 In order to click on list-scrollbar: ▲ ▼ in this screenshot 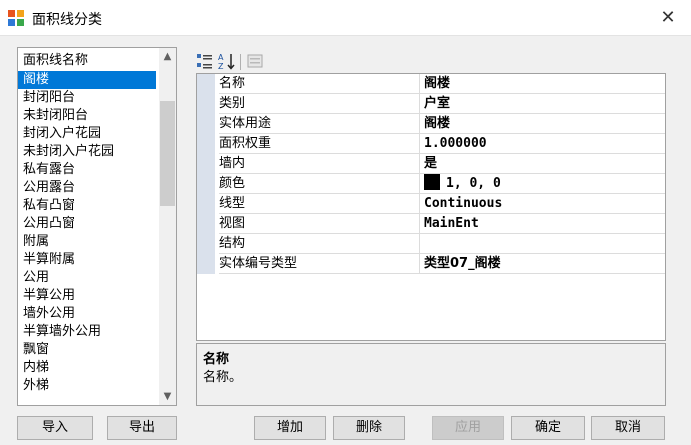, I will do `click(167, 226)`.